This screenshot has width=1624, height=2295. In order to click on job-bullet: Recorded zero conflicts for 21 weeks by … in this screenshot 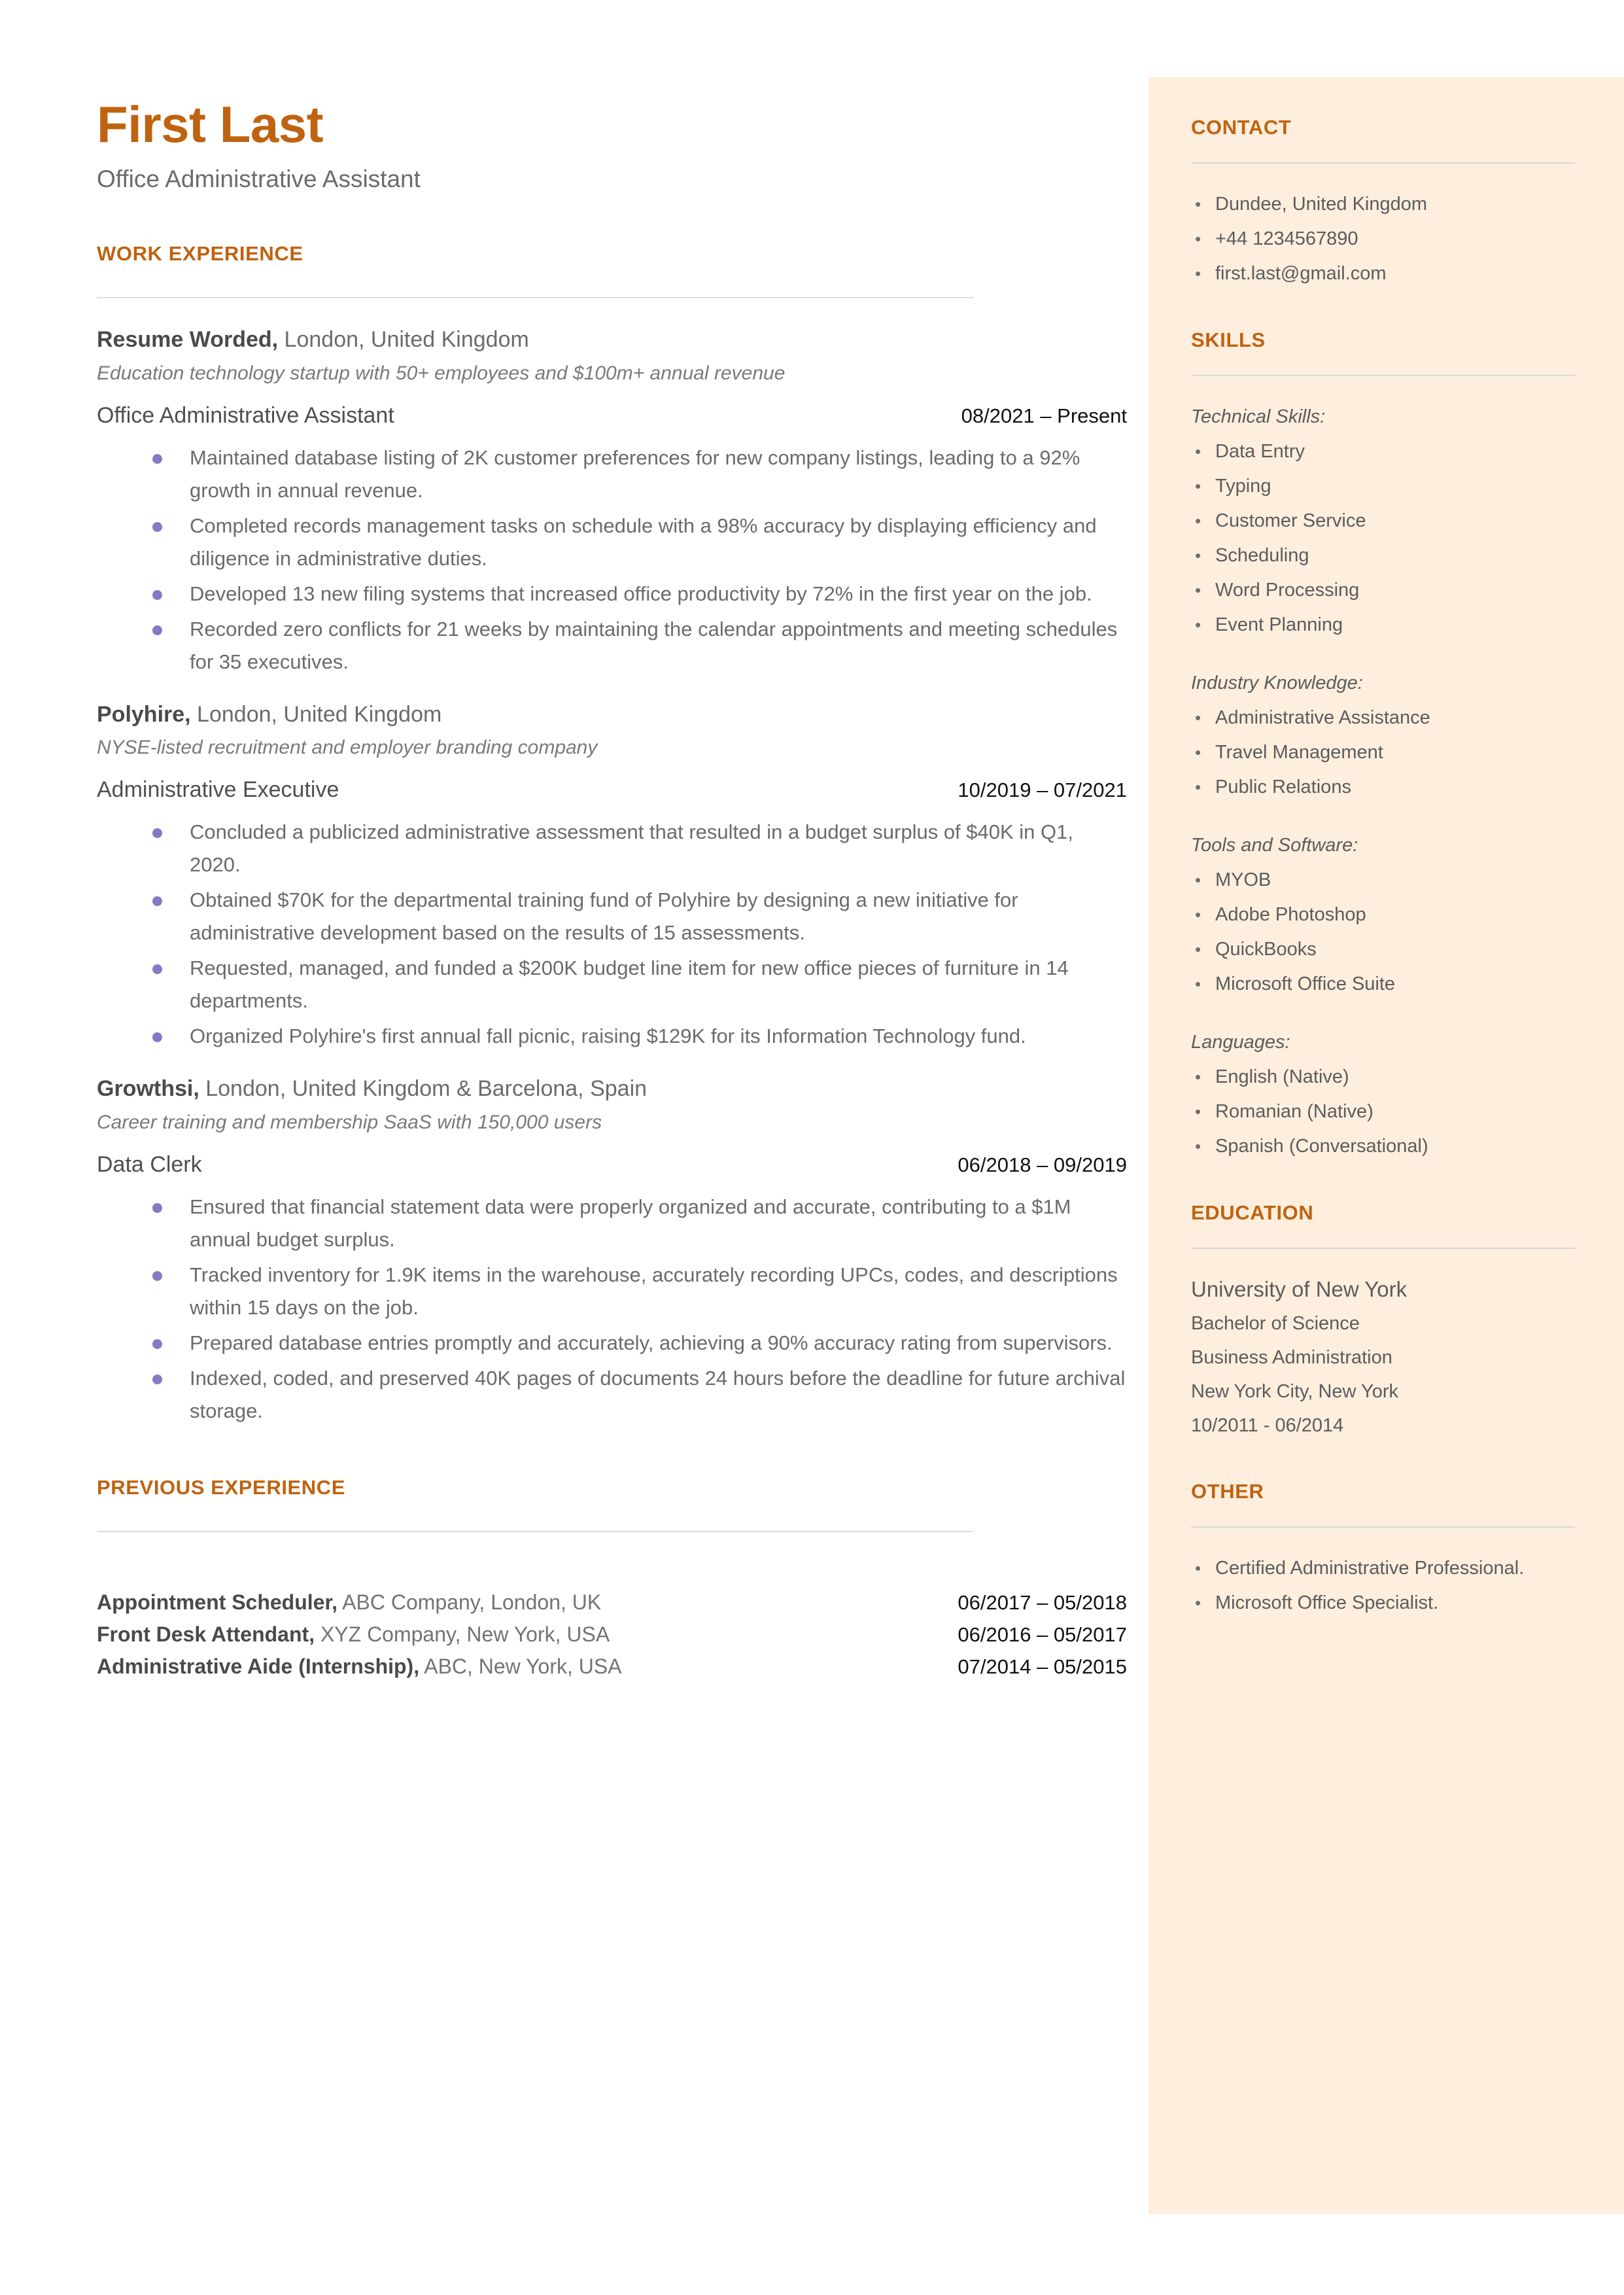, I will do `click(612, 645)`.